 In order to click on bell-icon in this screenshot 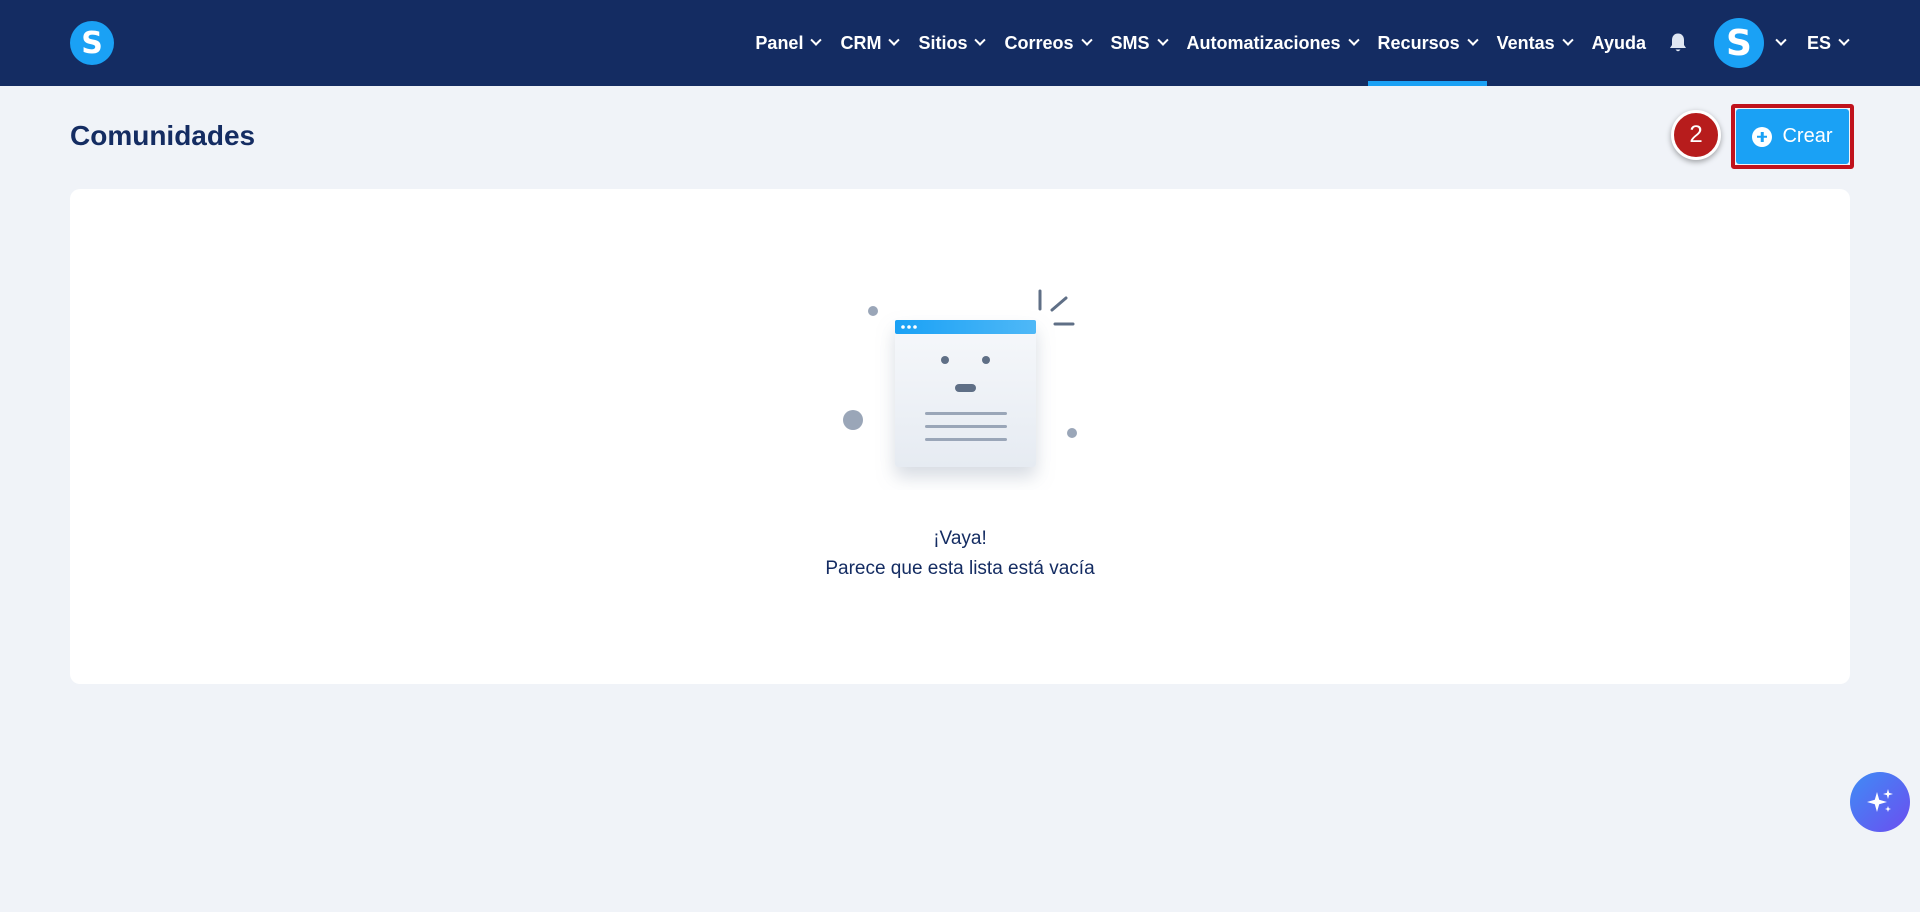, I will do `click(1677, 42)`.